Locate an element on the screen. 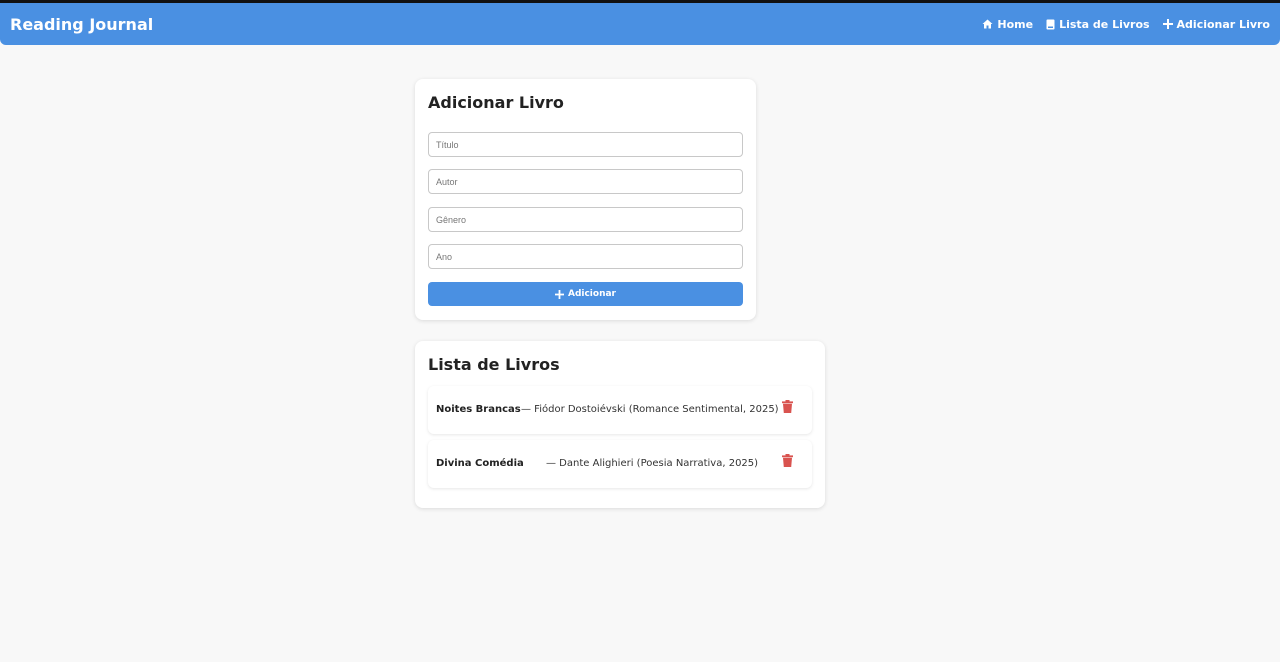 This screenshot has height=662, width=1280. nav-link-home: Home is located at coordinates (1007, 24).